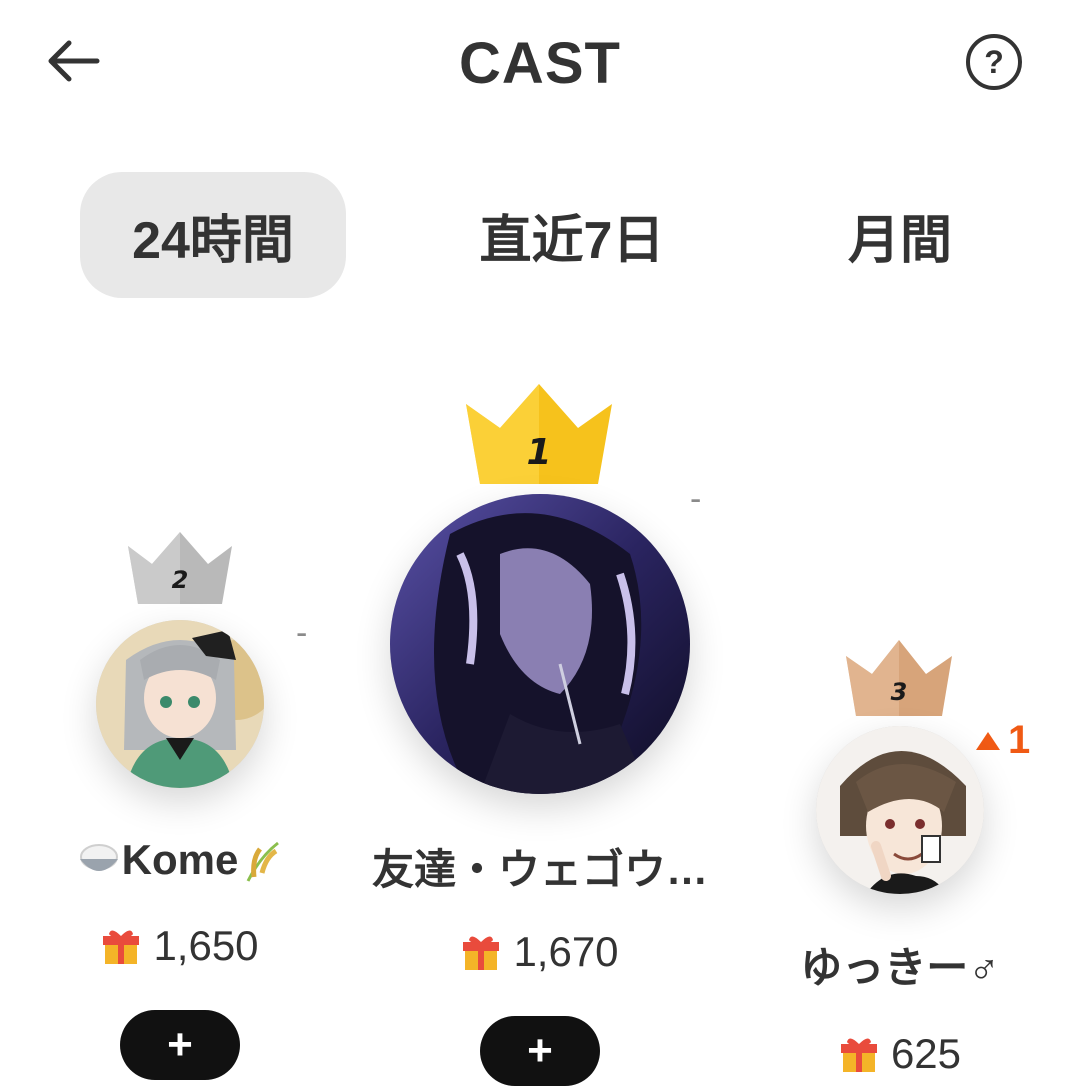 This screenshot has height=1086, width=1080. Describe the element at coordinates (540, 63) in the screenshot. I see `page-title: CAST` at that location.